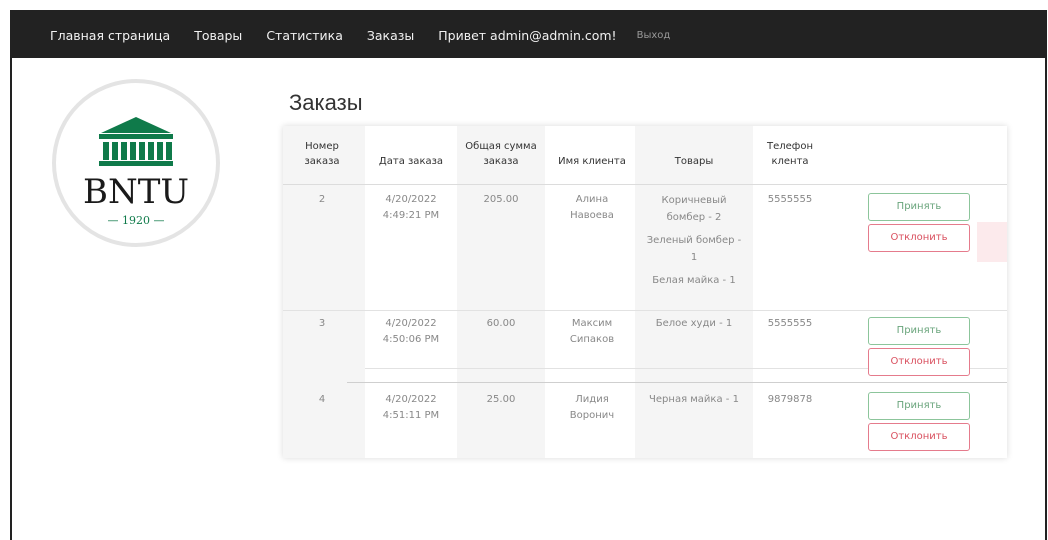 The image size is (1048, 540). Describe the element at coordinates (919, 238) in the screenshot. I see `row1-reject-button: Отклонить` at that location.